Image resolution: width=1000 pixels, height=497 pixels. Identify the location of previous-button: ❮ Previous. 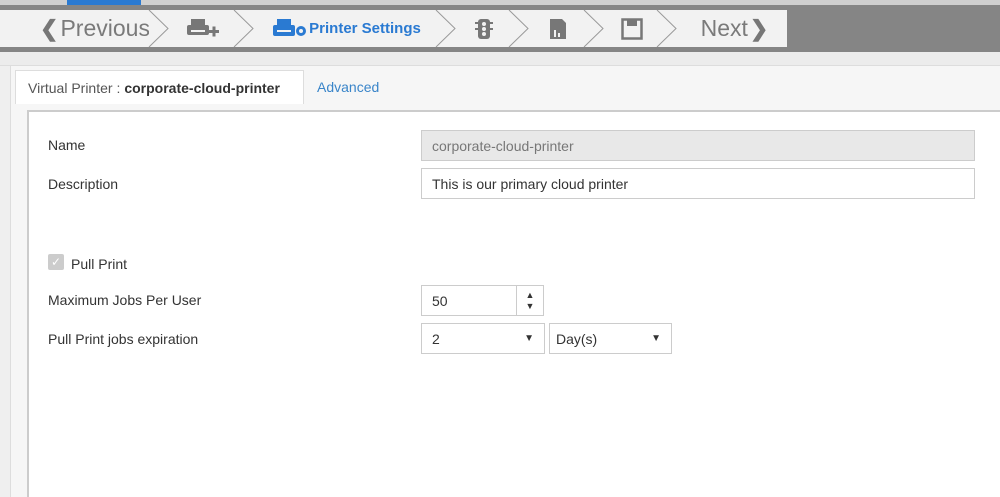
(84, 28).